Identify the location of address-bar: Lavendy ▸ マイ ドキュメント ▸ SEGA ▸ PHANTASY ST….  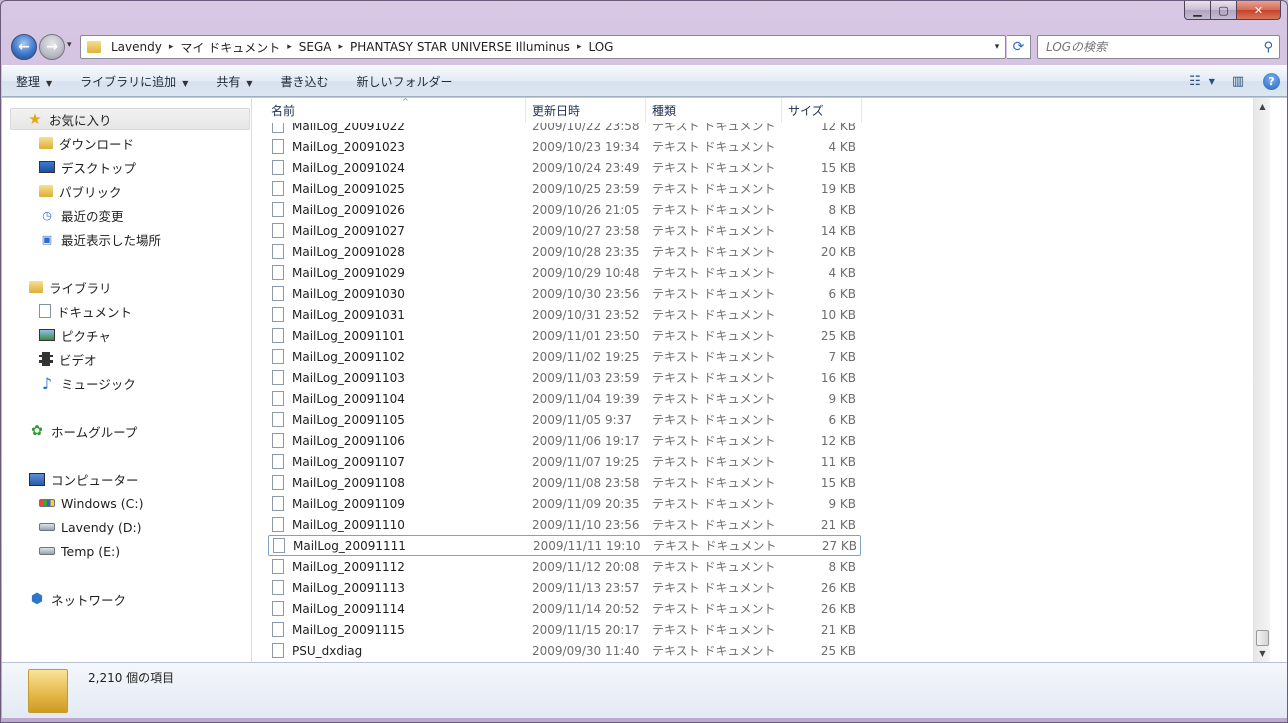
(543, 47).